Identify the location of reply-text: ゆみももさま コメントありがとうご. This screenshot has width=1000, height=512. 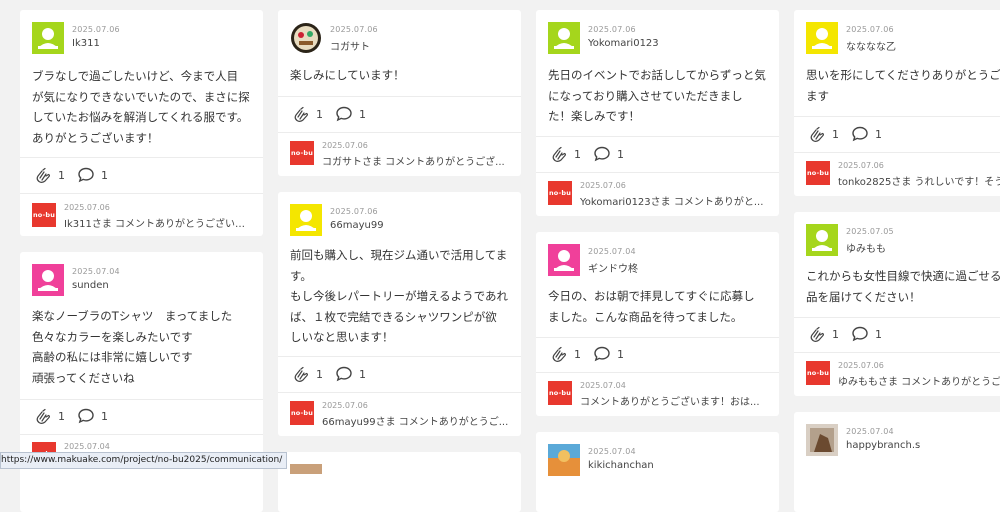
(919, 382).